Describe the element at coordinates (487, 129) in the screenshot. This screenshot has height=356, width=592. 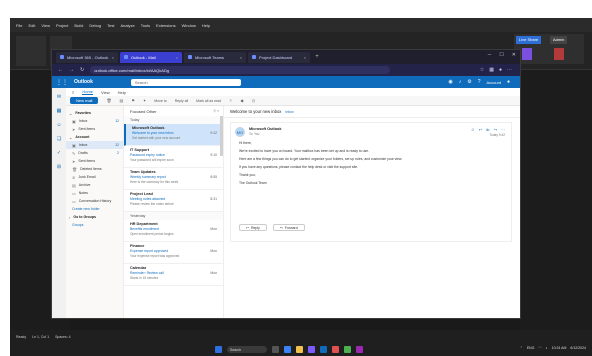
I see `reply-all-icon: ⇇` at that location.